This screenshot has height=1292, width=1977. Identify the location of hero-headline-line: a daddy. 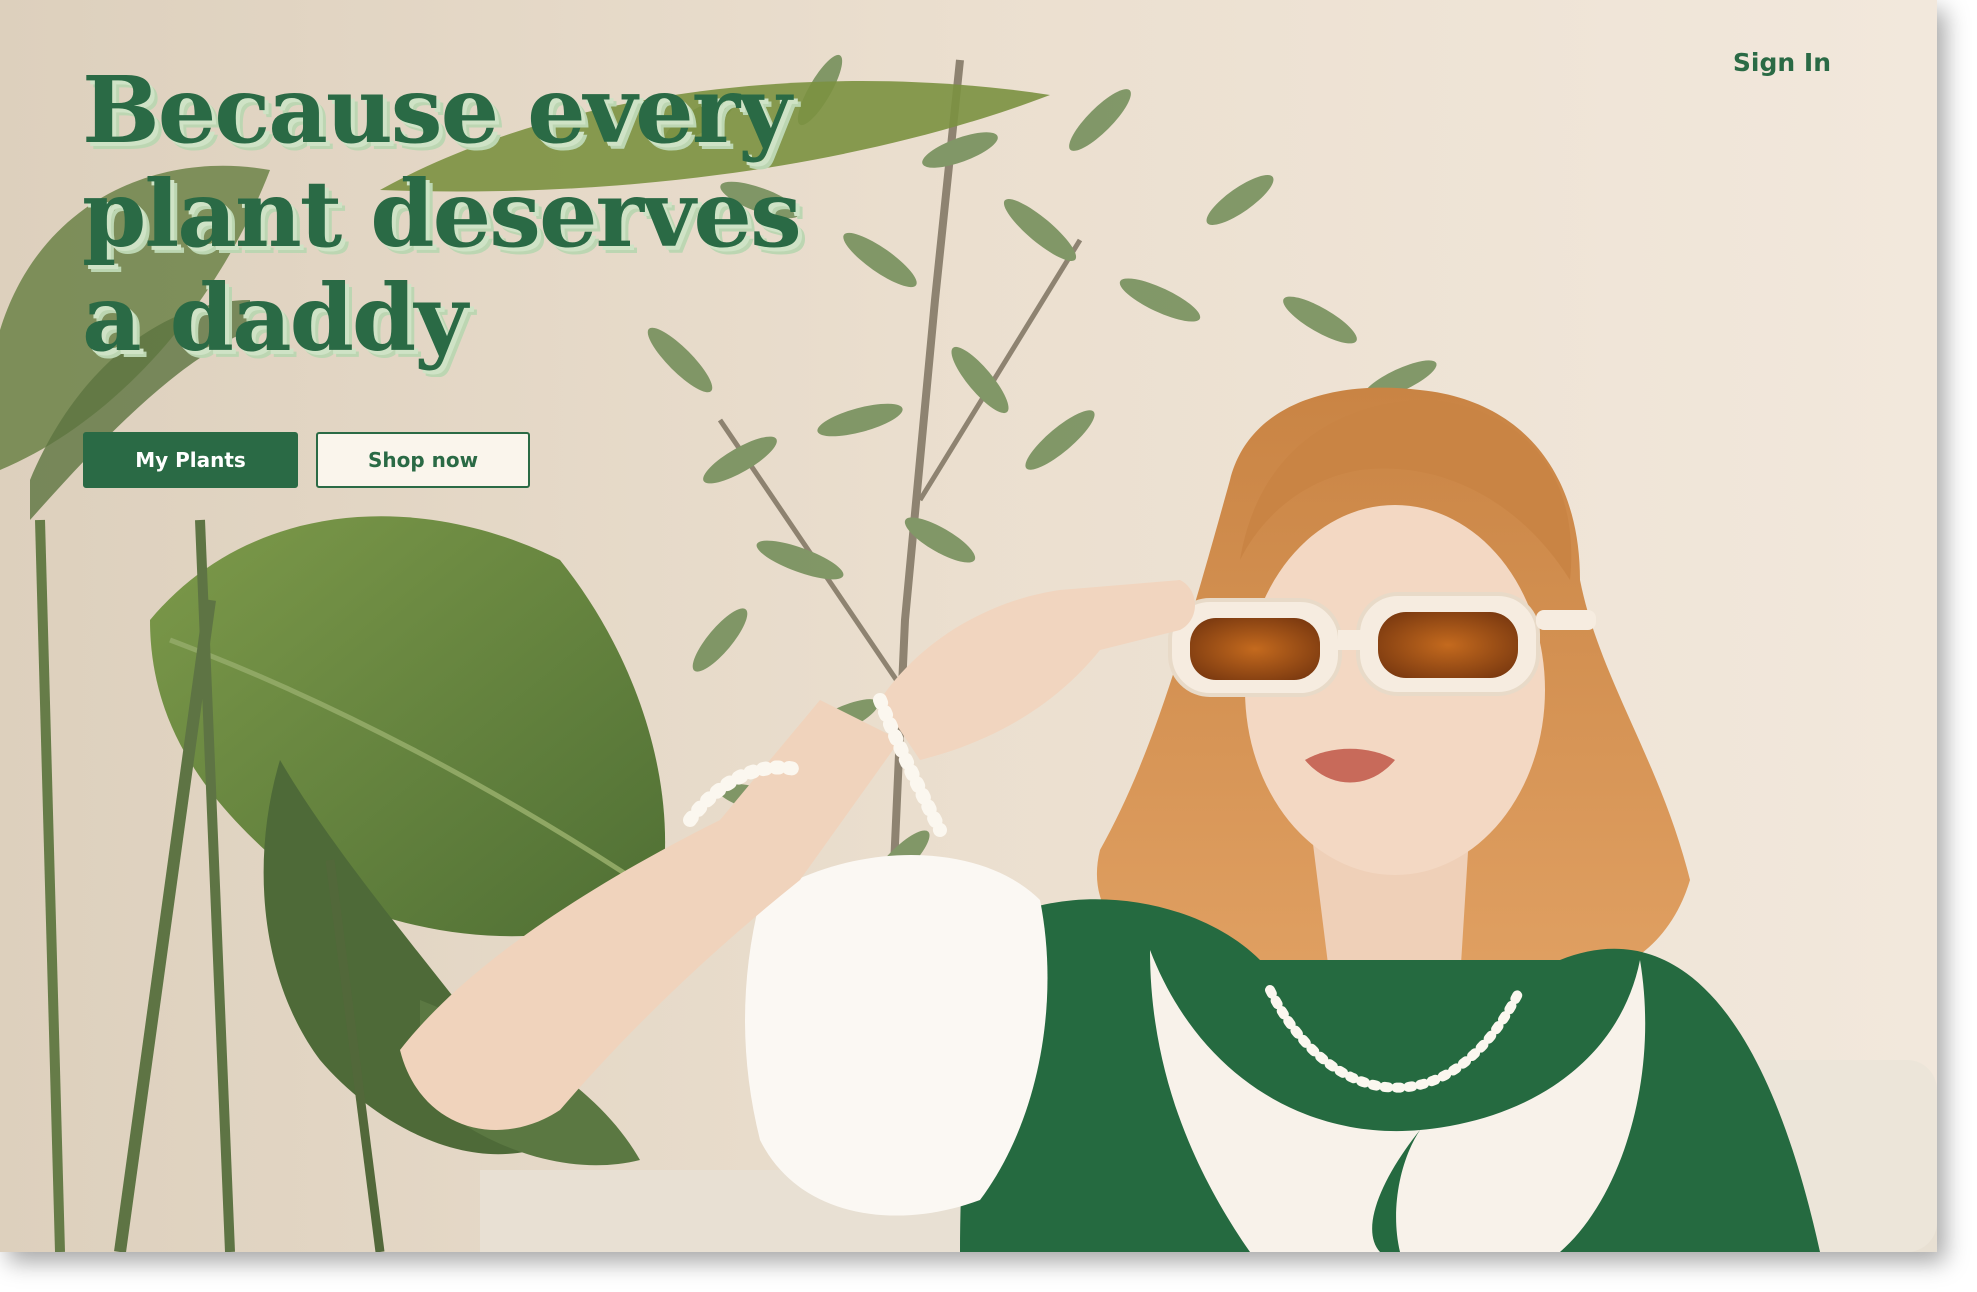
(275, 318).